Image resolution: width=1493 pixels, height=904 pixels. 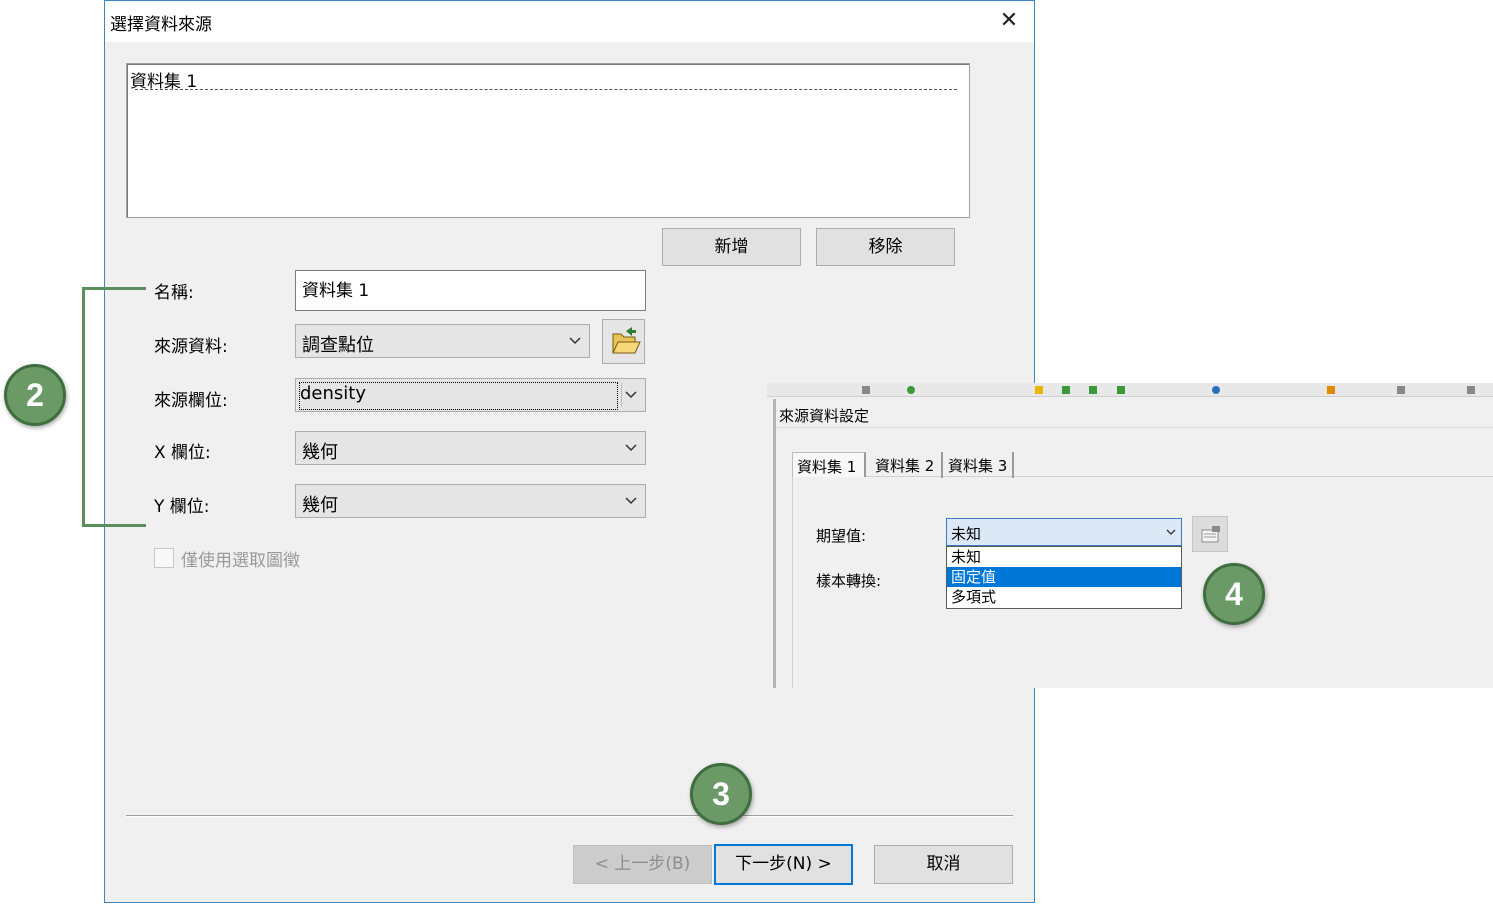 I want to click on back-button: < 上一步(B), so click(x=642, y=864).